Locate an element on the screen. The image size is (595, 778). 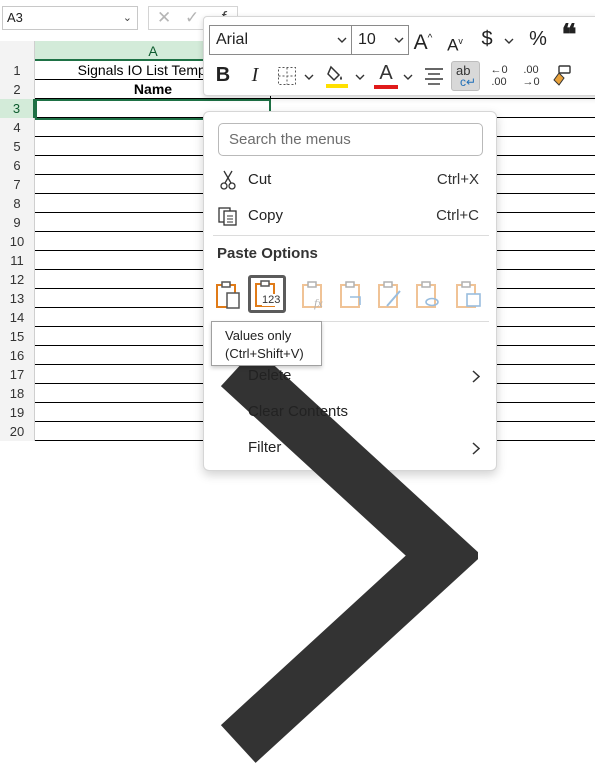
cut-label: Cut is located at coordinates (260, 179).